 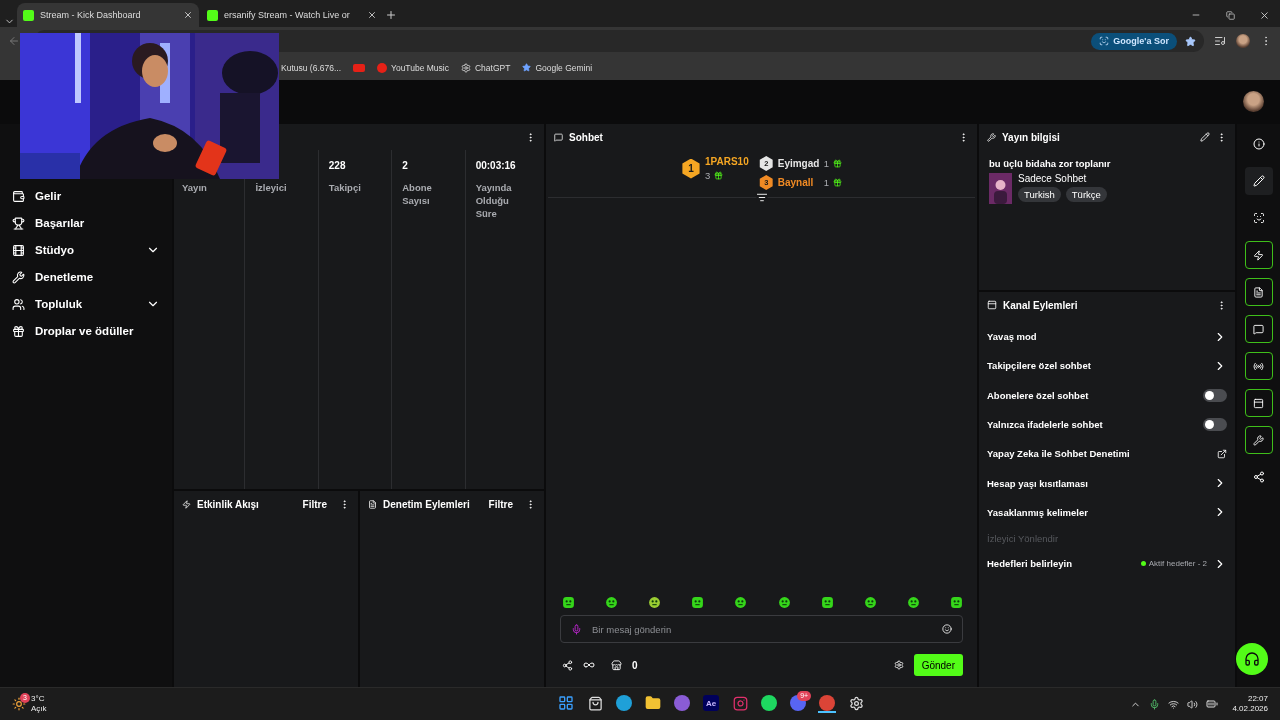 I want to click on lightning-icon, so click(x=186, y=504).